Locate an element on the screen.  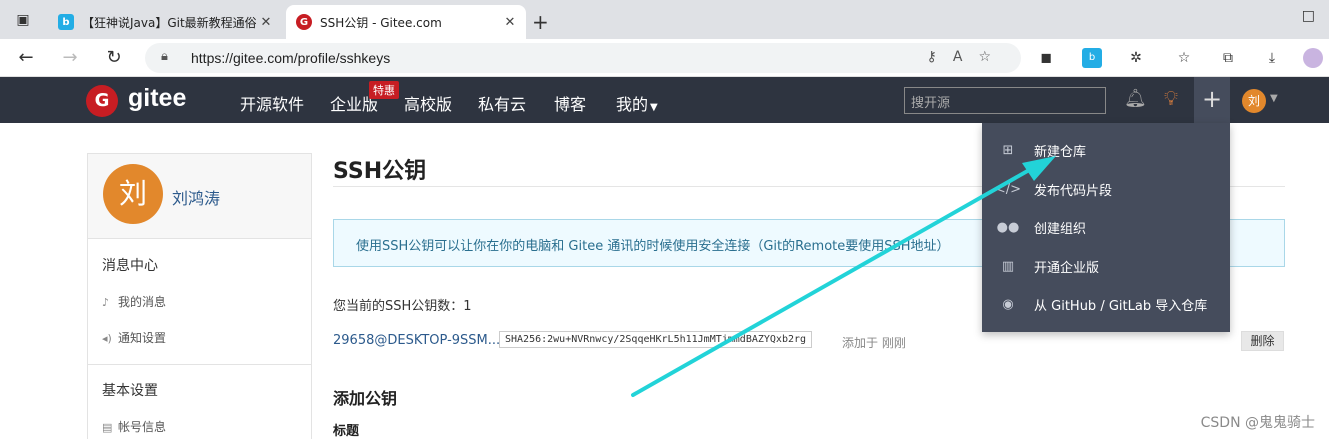
watermark: CSDN @鬼鬼骑士 is located at coordinates (1257, 423).